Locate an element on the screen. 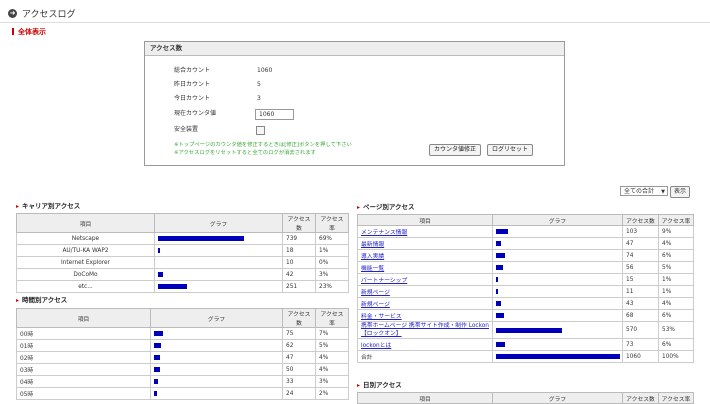  row-item: 01時 is located at coordinates (83, 345).